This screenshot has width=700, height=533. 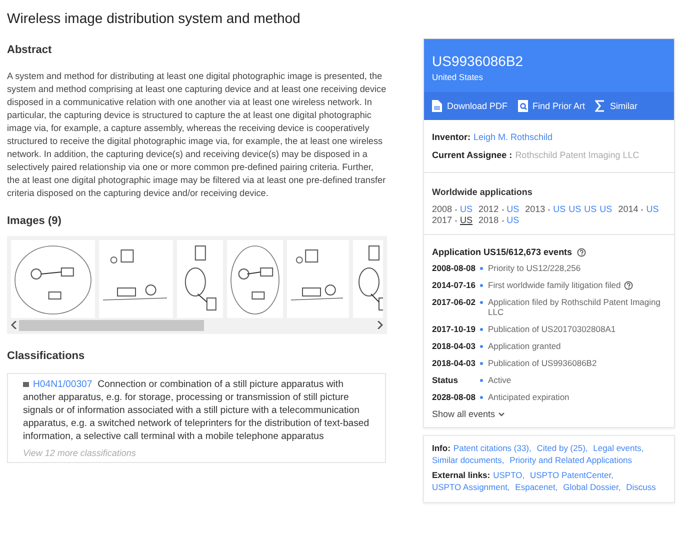 I want to click on info-link: Priority and Related Applications, so click(x=571, y=460).